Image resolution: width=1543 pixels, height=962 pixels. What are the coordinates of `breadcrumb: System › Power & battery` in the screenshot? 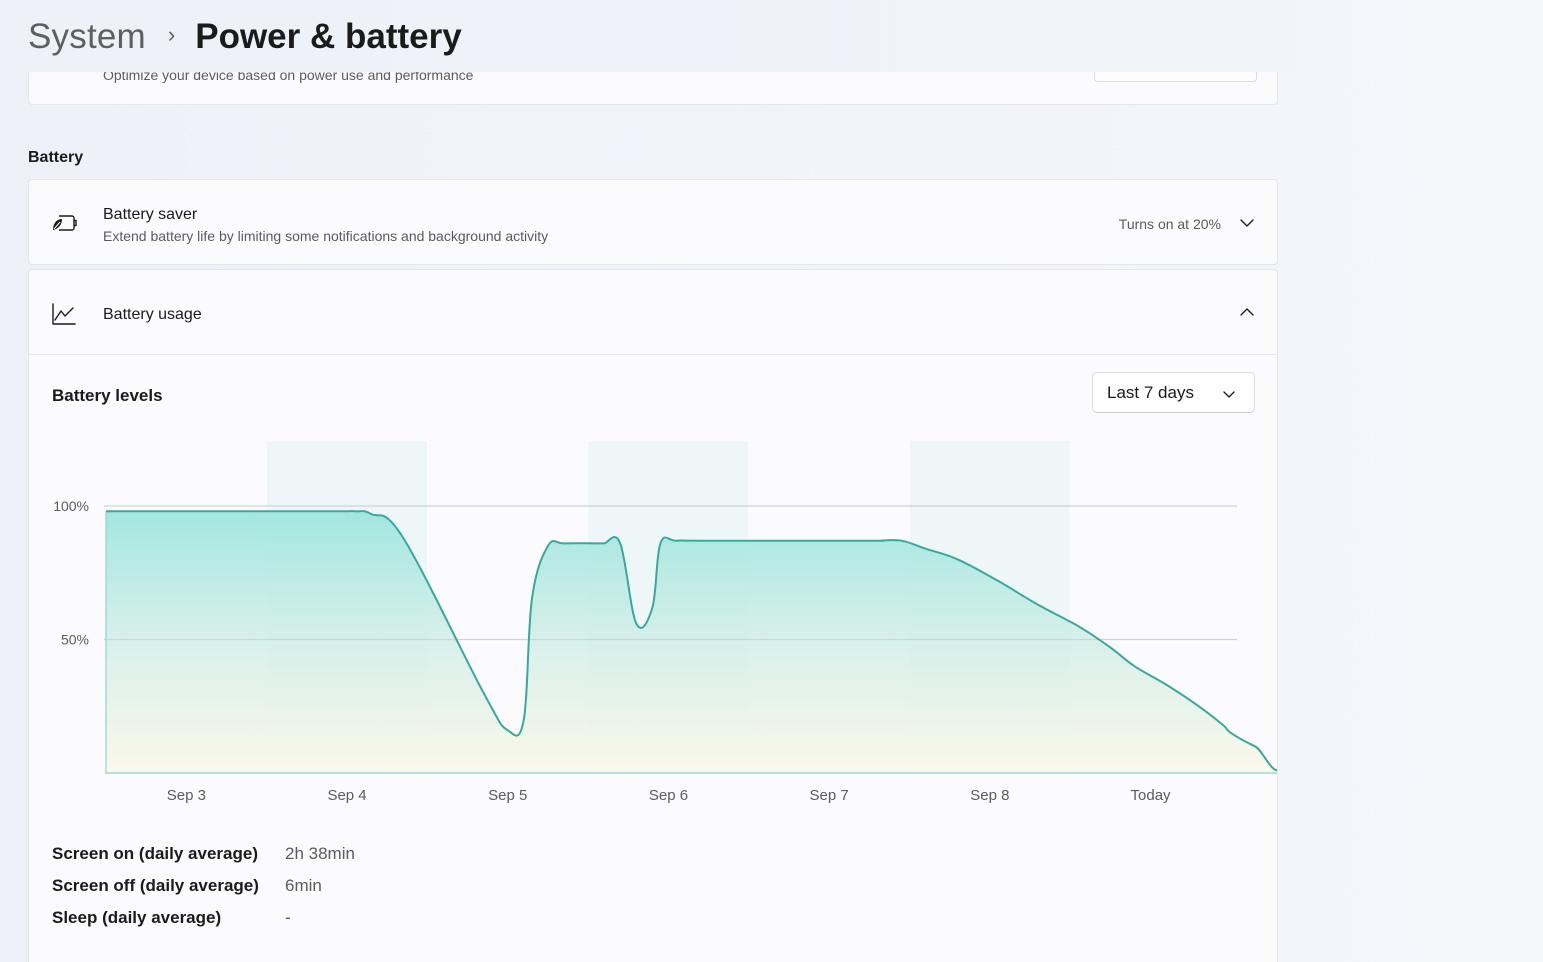 It's located at (245, 37).